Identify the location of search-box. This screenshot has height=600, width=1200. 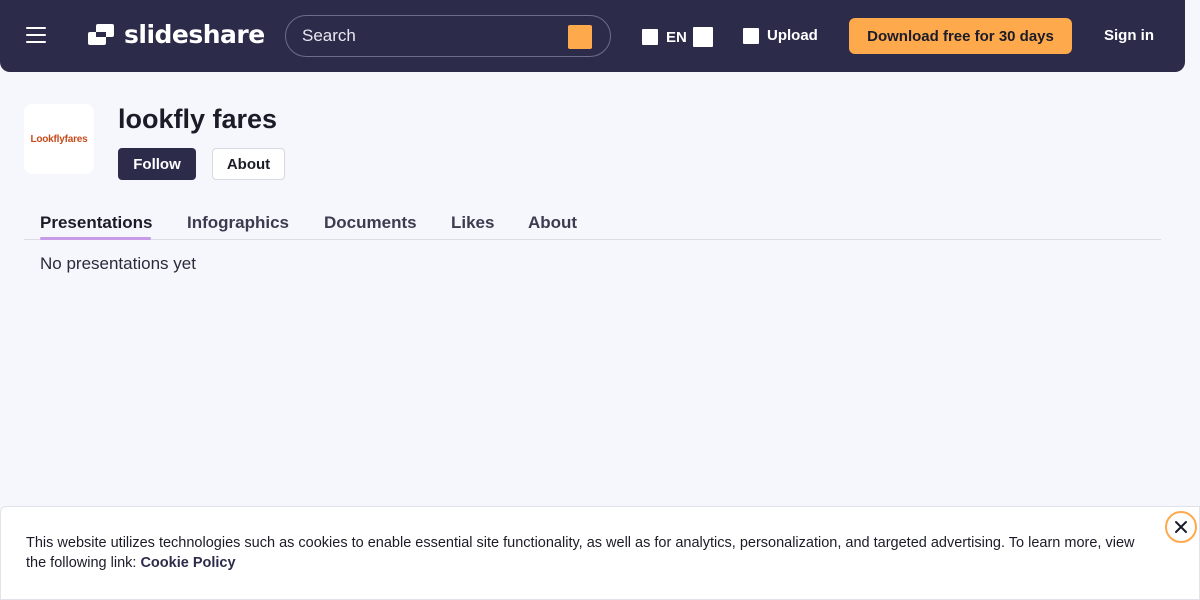
(448, 36).